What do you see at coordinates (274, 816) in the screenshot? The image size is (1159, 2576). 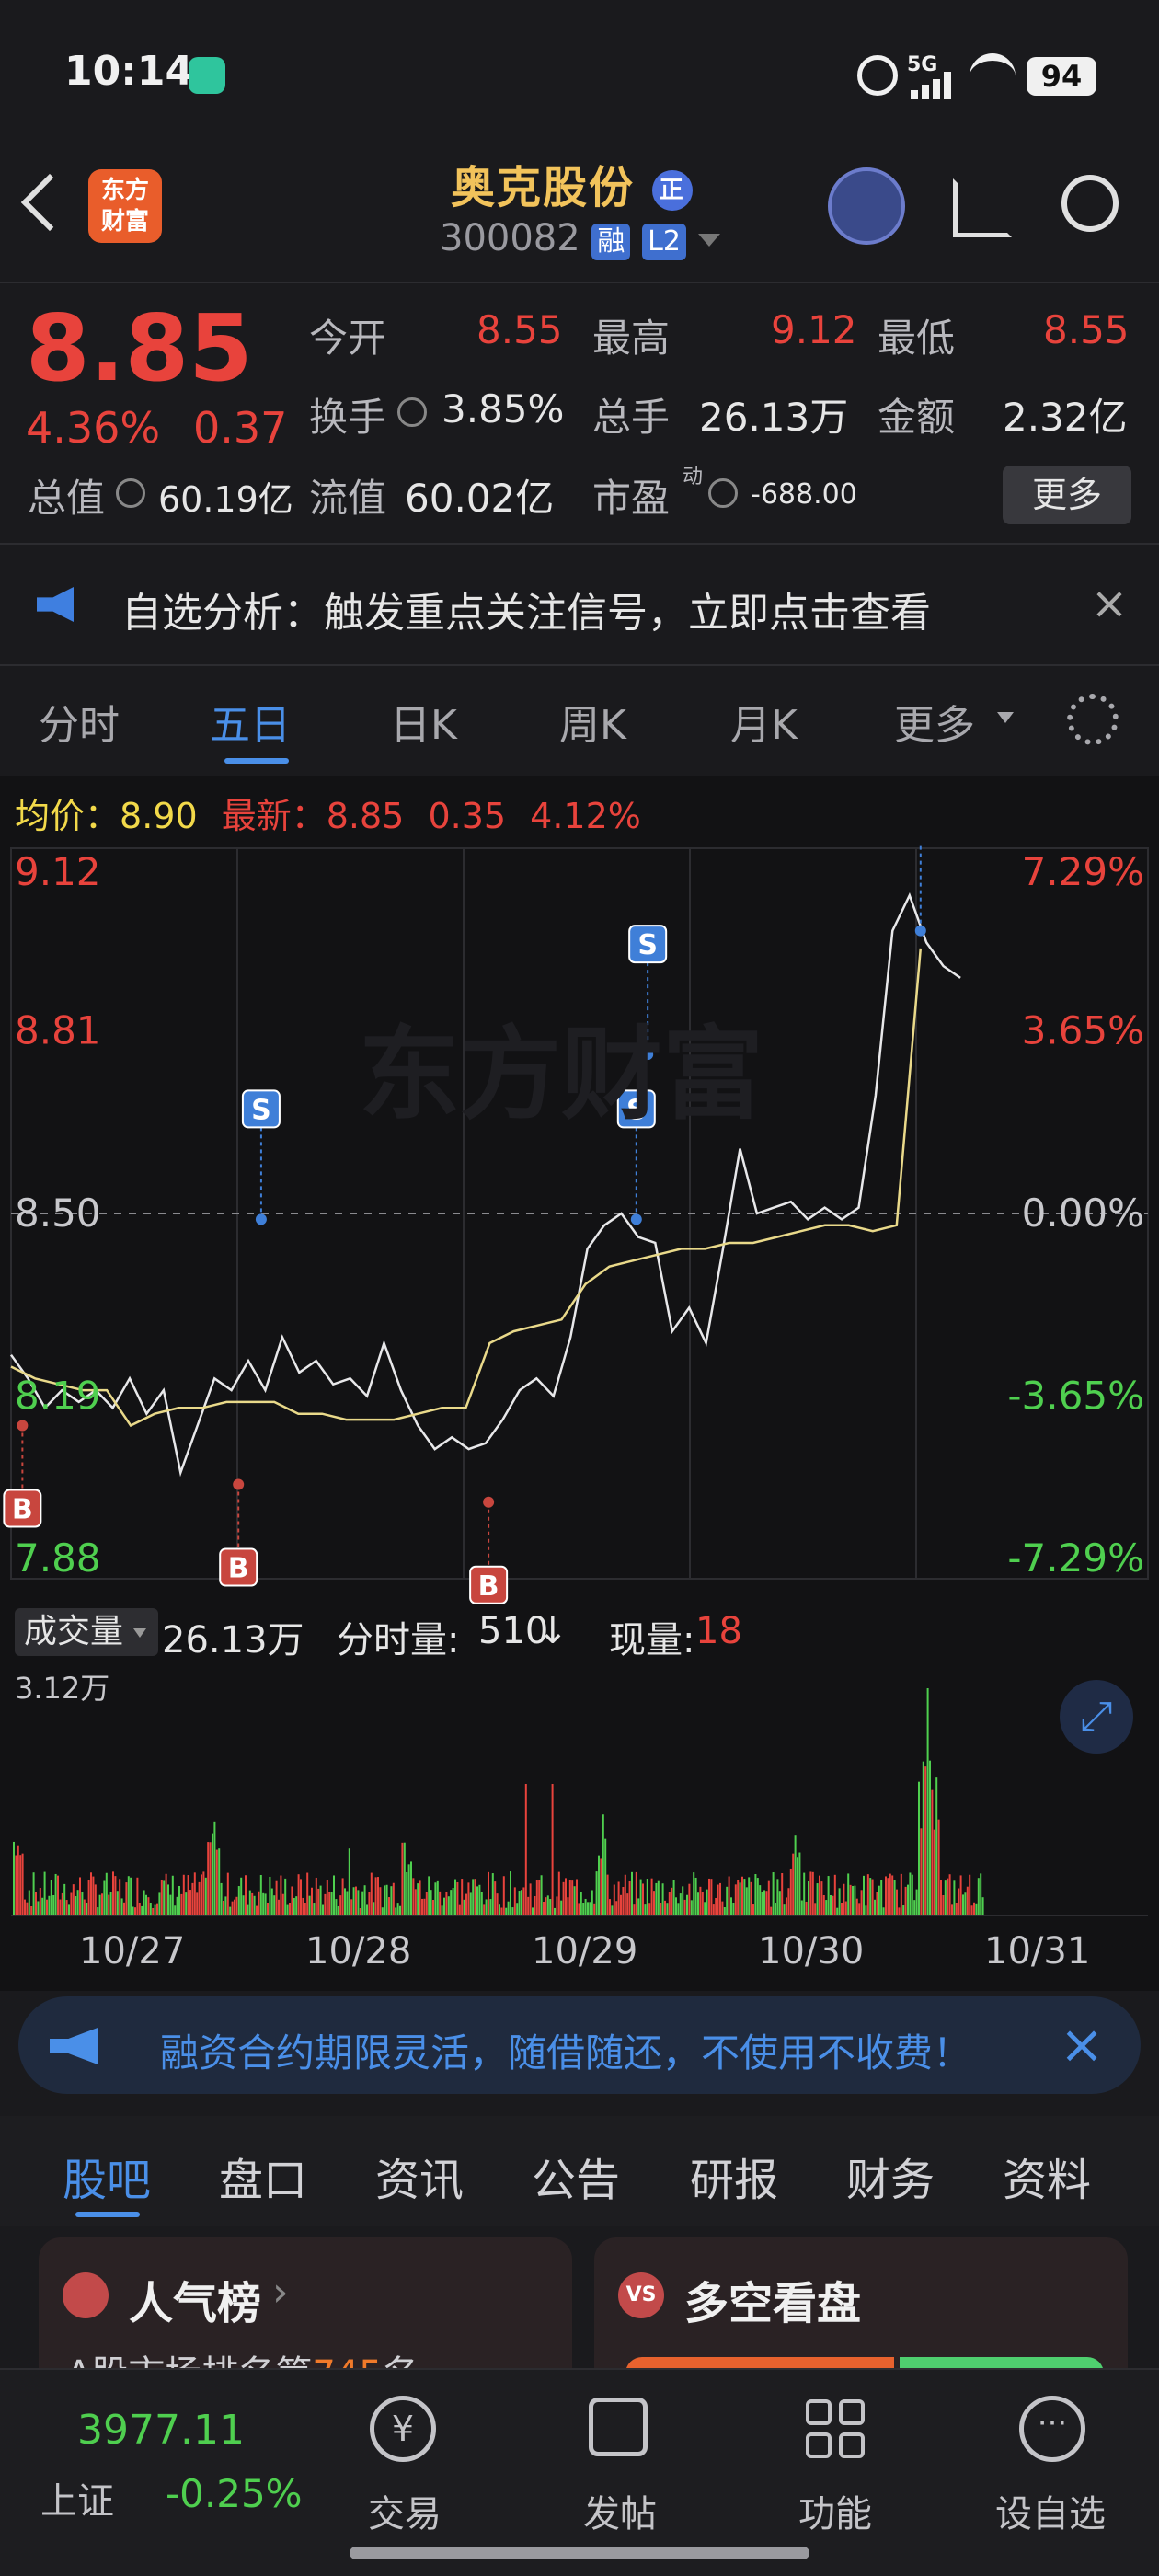 I see `latest-label: 最新：` at bounding box center [274, 816].